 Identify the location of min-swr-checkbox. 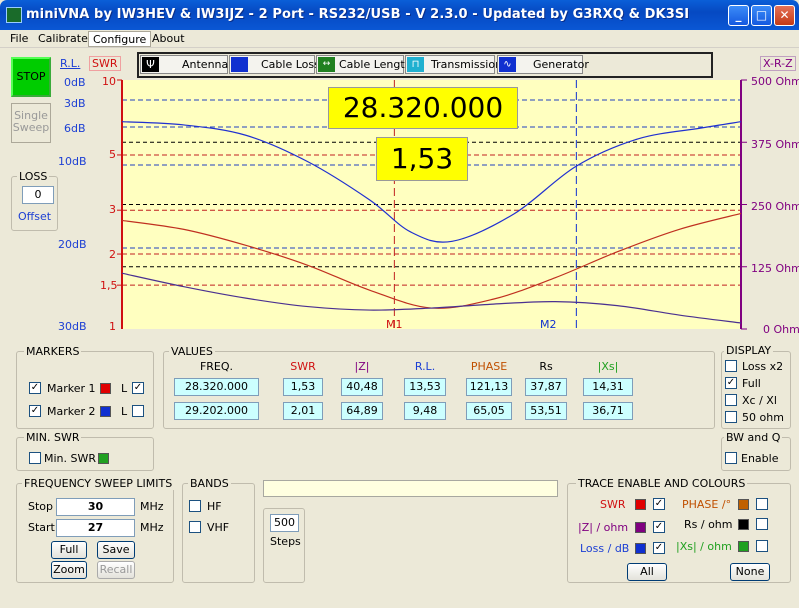
(35, 458).